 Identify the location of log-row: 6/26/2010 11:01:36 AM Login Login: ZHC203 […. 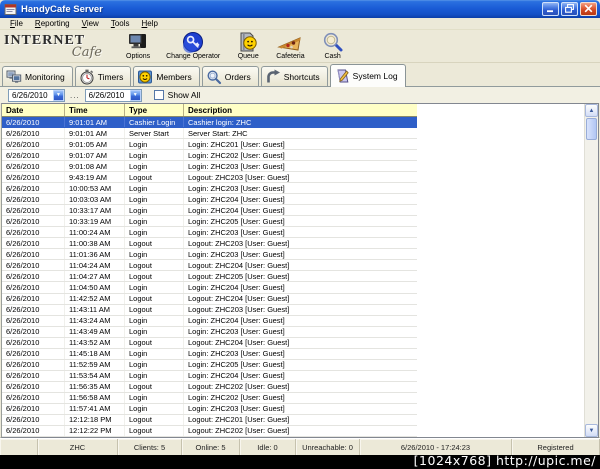
(209, 255).